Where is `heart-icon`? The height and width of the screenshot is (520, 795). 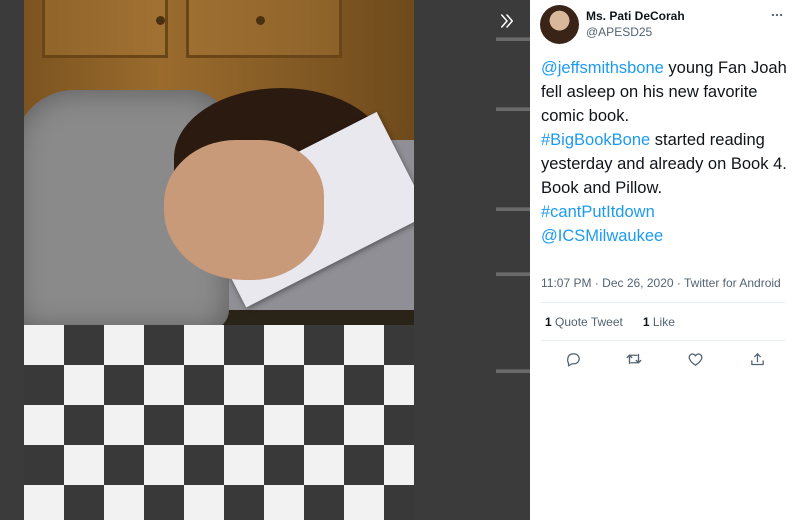 heart-icon is located at coordinates (695, 359).